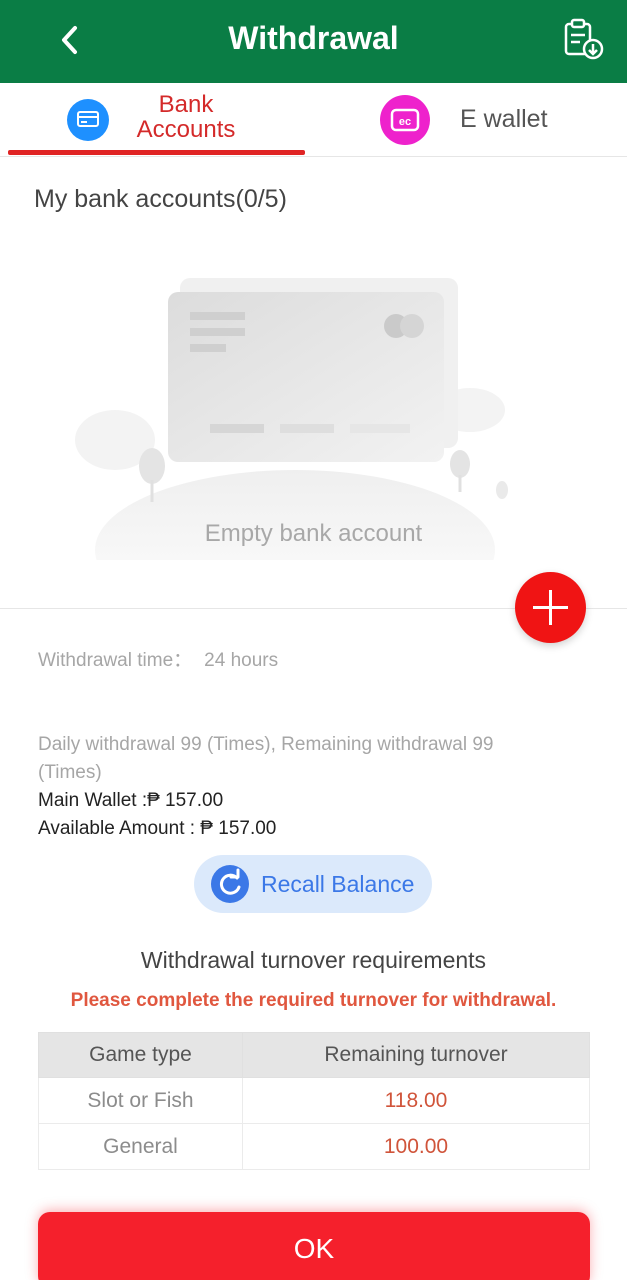  Describe the element at coordinates (140, 1146) in the screenshot. I see `game-type-cell: General` at that location.